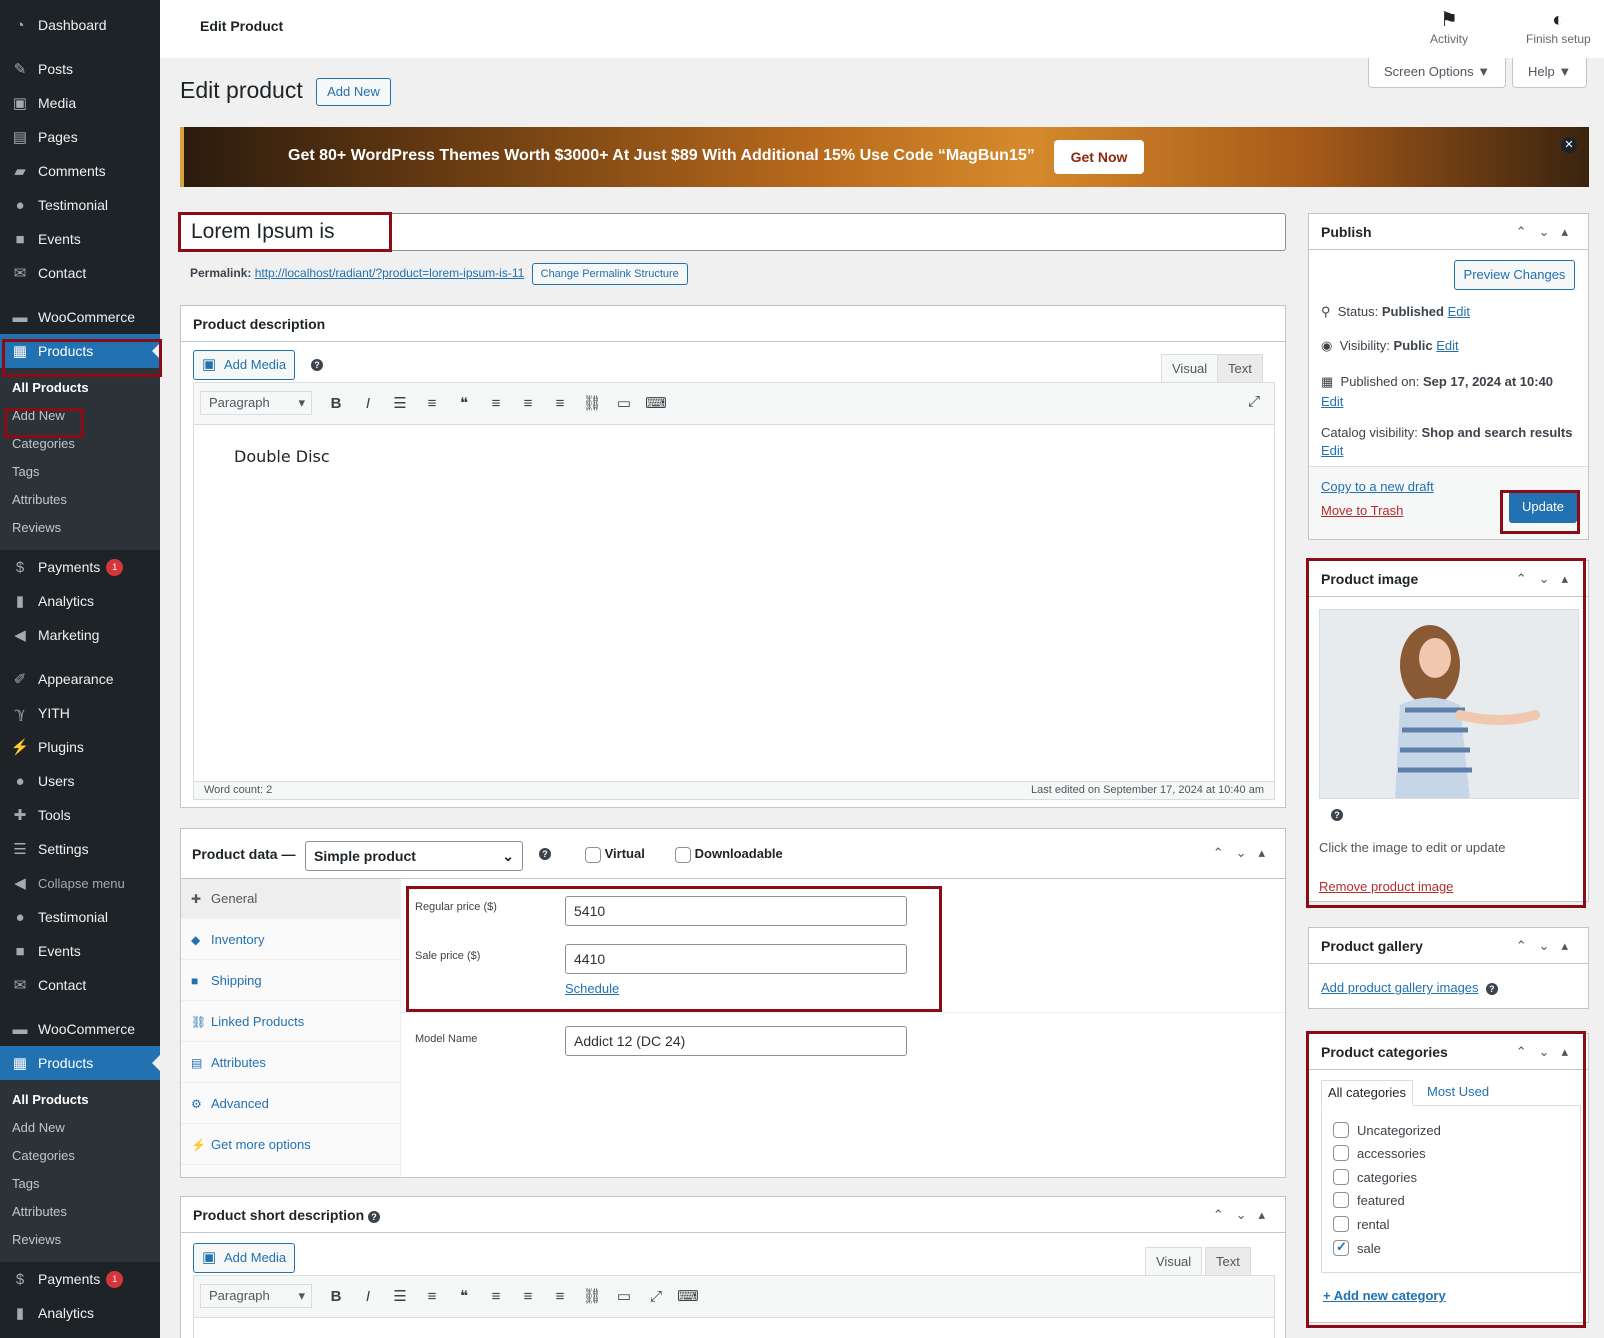 The width and height of the screenshot is (1604, 1338). What do you see at coordinates (80, 1240) in the screenshot?
I see `submenu-reviews-2: Reviews` at bounding box center [80, 1240].